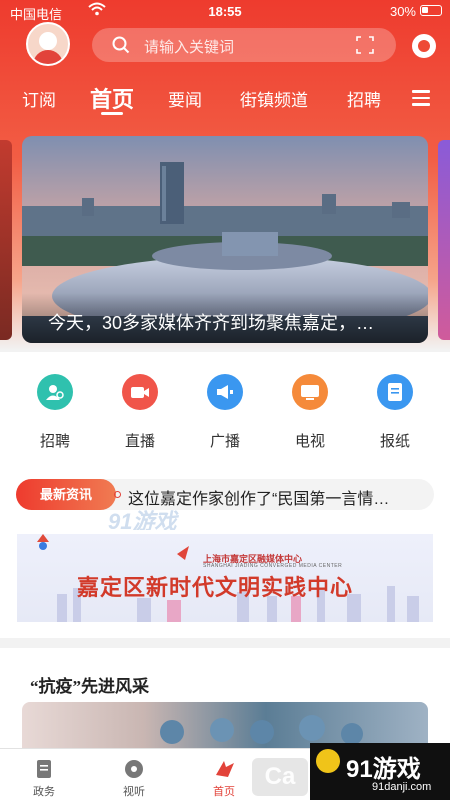 This screenshot has height=800, width=450. I want to click on status-bar: 中国电信 18:55 30%, so click(225, 11).